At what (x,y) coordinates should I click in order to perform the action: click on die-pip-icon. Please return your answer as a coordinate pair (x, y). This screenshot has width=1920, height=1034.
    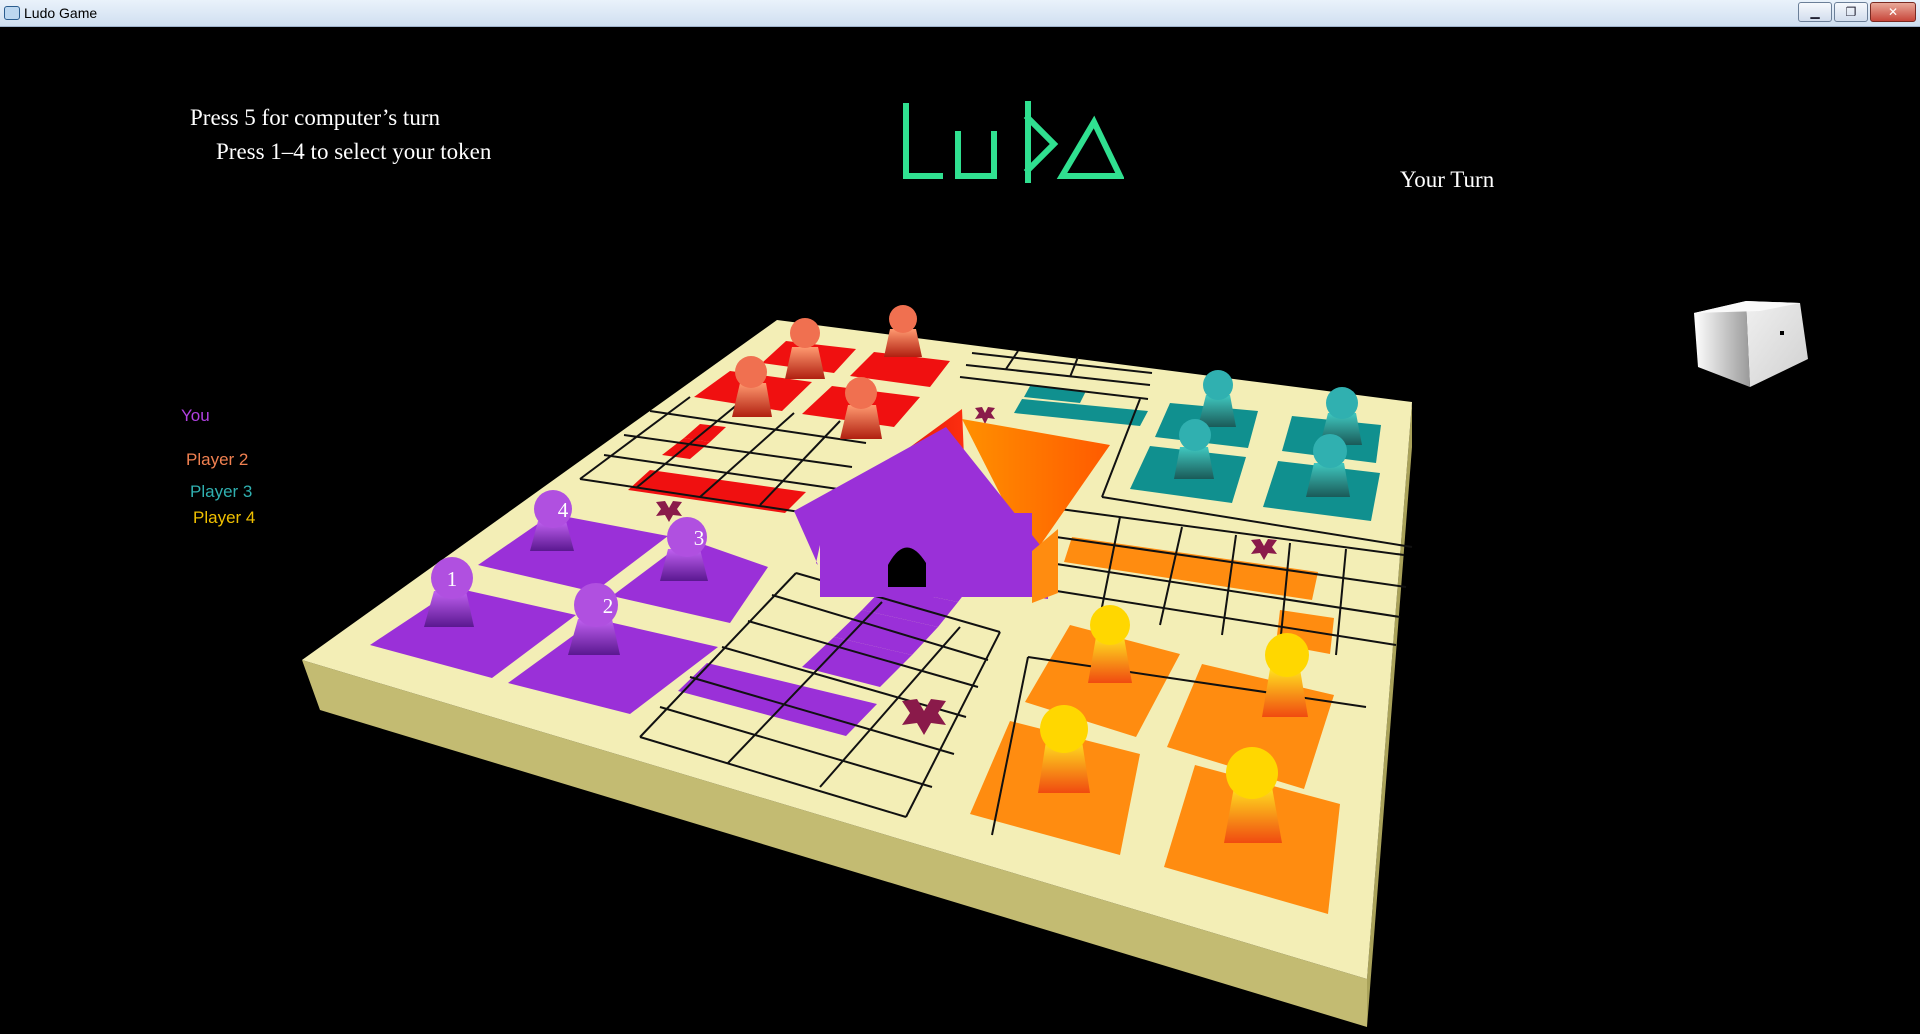
    Looking at the image, I should click on (1782, 333).